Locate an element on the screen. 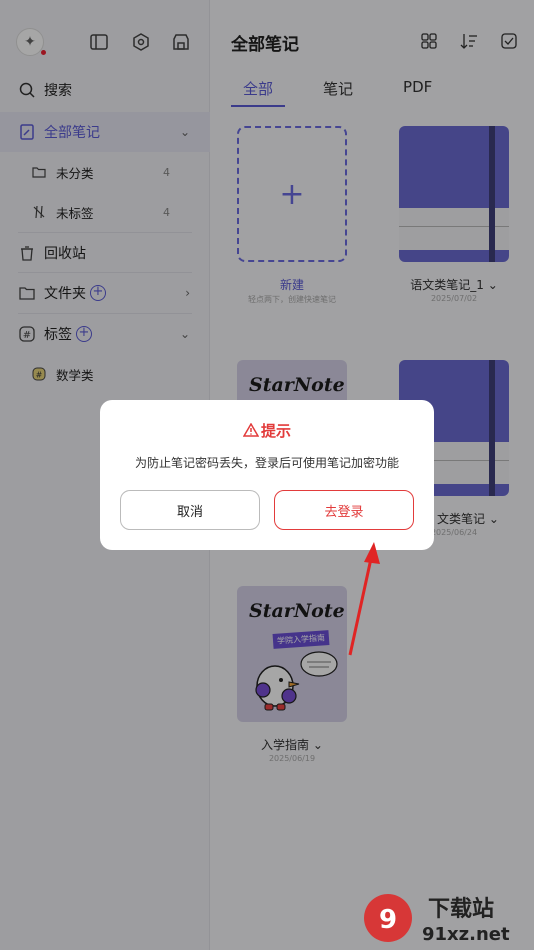 The image size is (534, 950). cancel-button: 取消 is located at coordinates (190, 510).